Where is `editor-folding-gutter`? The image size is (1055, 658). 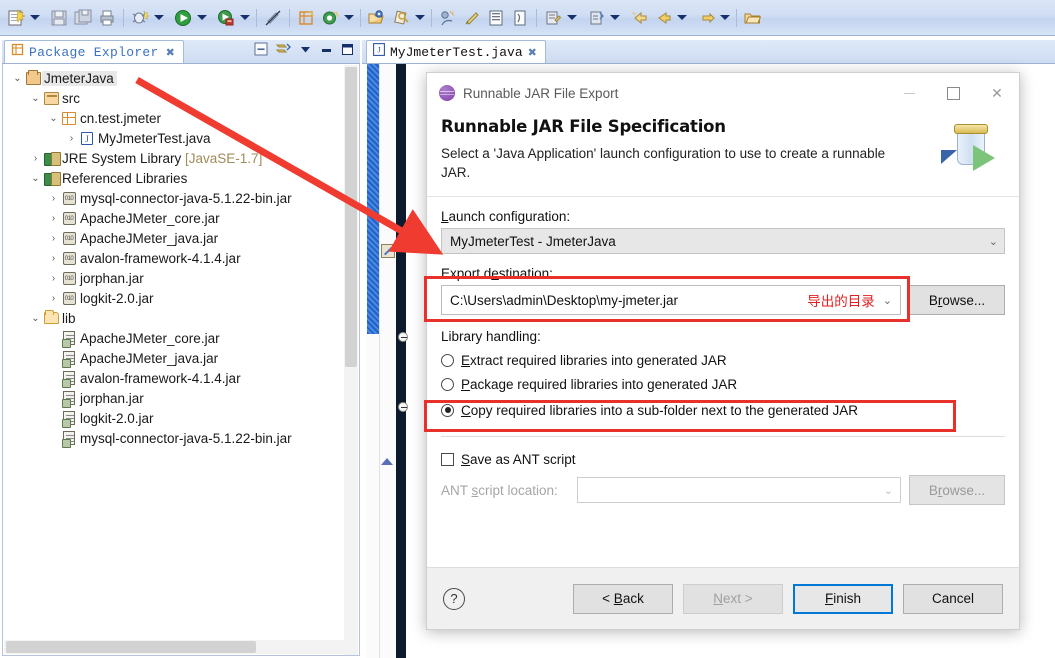 editor-folding-gutter is located at coordinates (388, 361).